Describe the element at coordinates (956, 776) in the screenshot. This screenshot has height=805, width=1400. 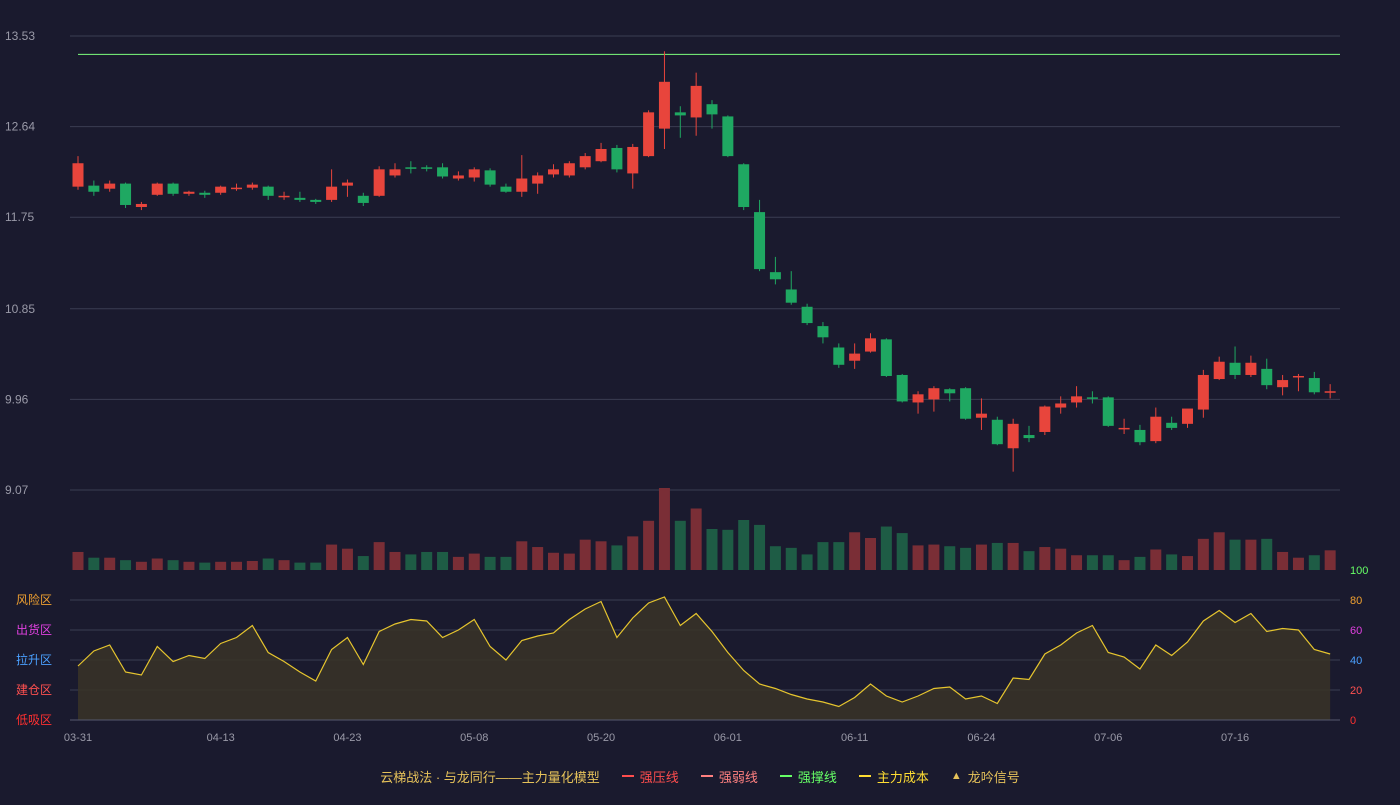
I see `triangle-icon: ▲` at that location.